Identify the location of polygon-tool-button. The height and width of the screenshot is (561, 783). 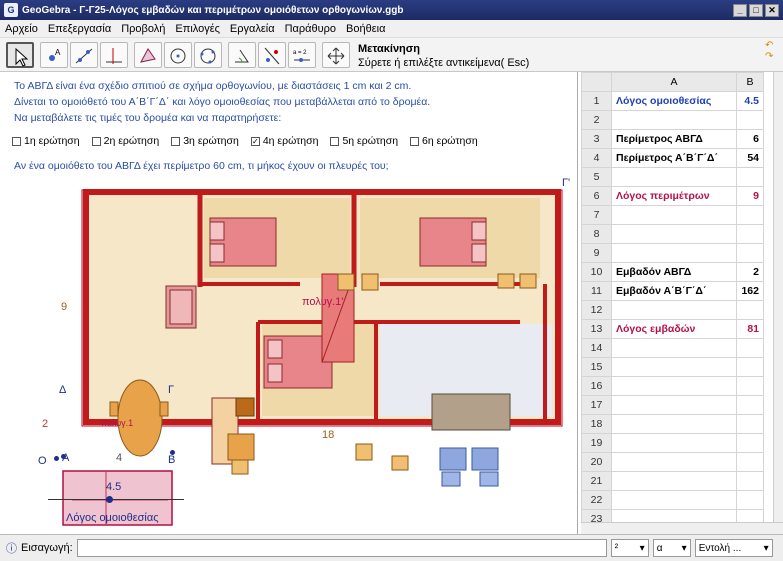
(148, 55).